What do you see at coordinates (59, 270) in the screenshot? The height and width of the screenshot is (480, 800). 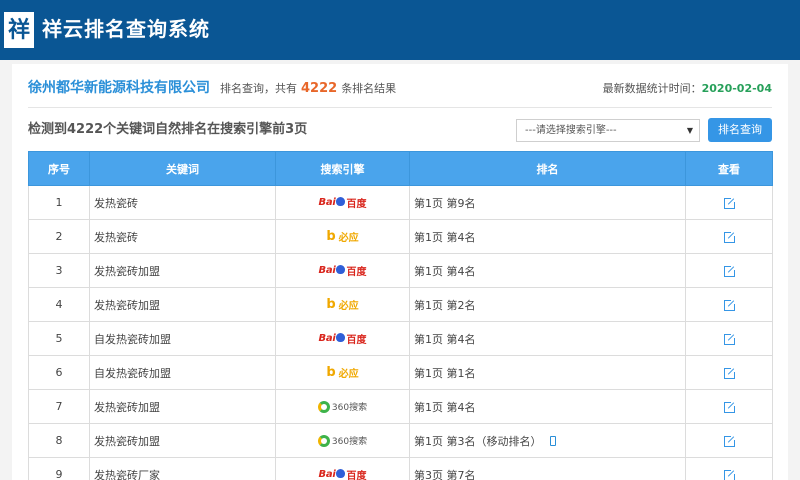 I see `row-number: 3` at bounding box center [59, 270].